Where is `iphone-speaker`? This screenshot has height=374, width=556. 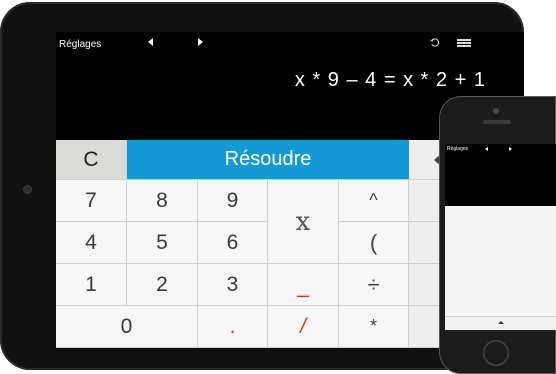
iphone-speaker is located at coordinates (497, 122).